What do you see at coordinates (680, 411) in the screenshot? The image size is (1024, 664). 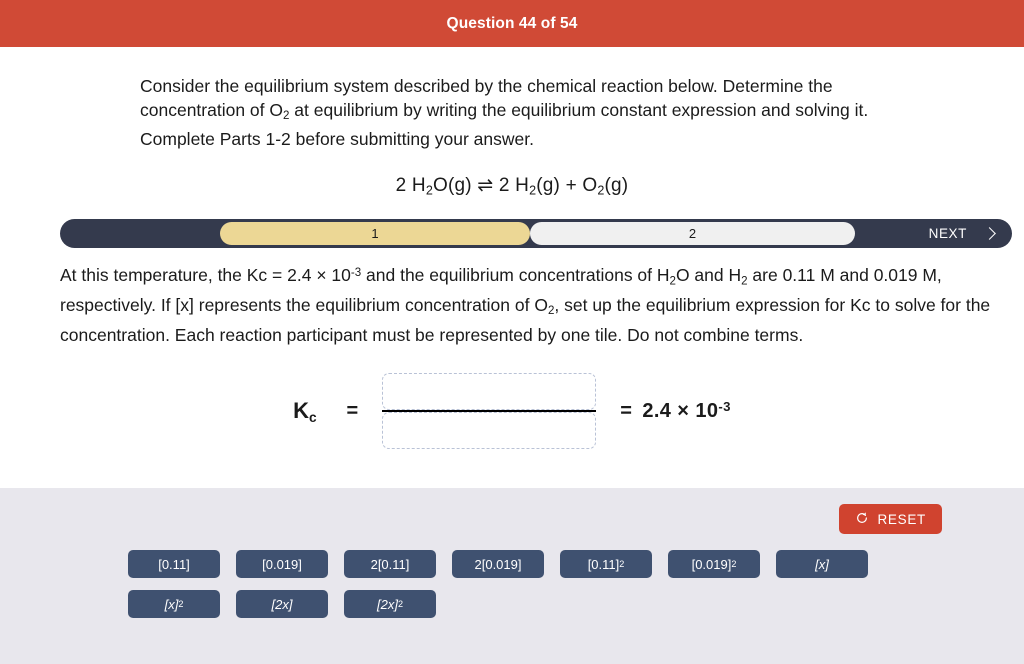 I see `kc-value-number: 2.4 × 10` at bounding box center [680, 411].